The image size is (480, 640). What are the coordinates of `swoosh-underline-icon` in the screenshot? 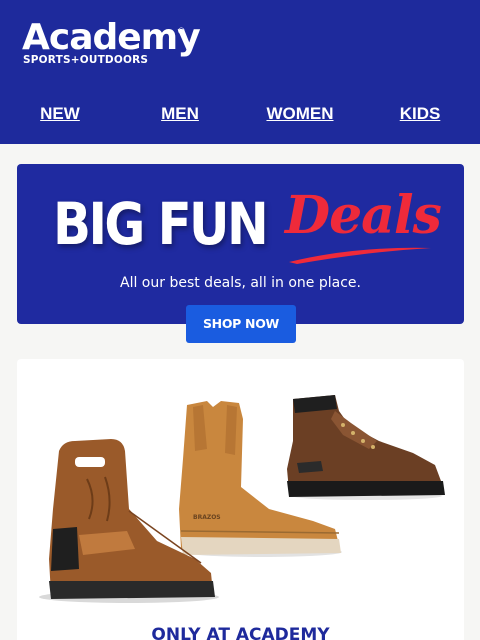 It's located at (360, 255).